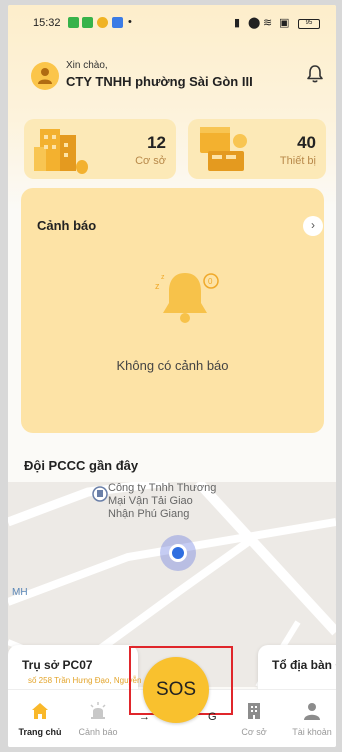  Describe the element at coordinates (257, 149) in the screenshot. I see `device-card: 40 Thiết bị` at that location.